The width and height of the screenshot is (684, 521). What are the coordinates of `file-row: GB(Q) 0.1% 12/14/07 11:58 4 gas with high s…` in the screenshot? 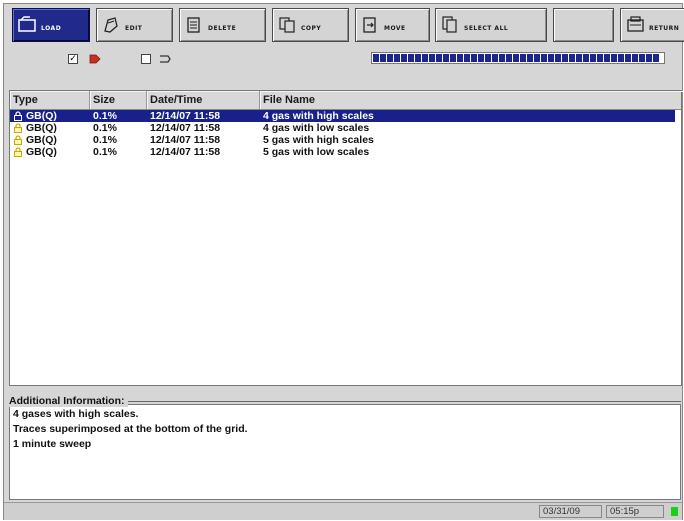 It's located at (345, 116).